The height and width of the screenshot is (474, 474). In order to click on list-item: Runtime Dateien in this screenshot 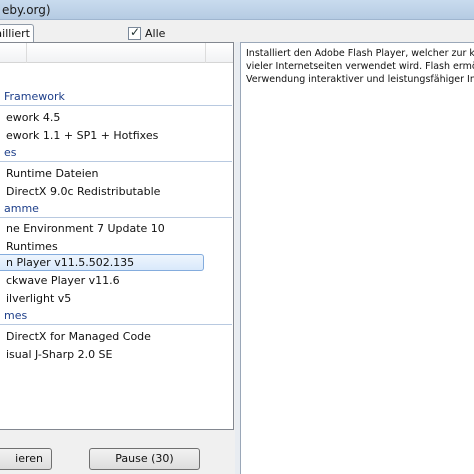, I will do `click(116, 174)`.